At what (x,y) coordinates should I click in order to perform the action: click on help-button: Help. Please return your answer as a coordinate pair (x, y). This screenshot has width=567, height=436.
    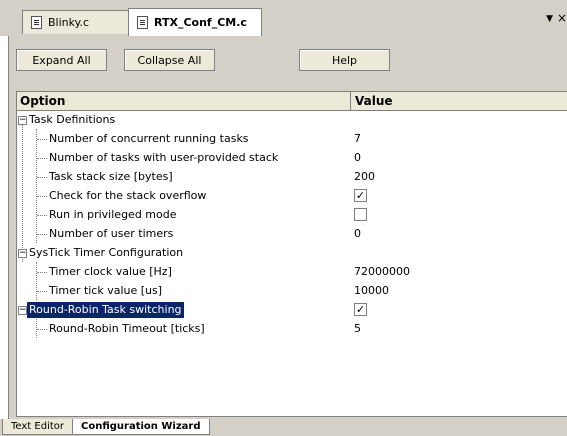
    Looking at the image, I should click on (344, 60).